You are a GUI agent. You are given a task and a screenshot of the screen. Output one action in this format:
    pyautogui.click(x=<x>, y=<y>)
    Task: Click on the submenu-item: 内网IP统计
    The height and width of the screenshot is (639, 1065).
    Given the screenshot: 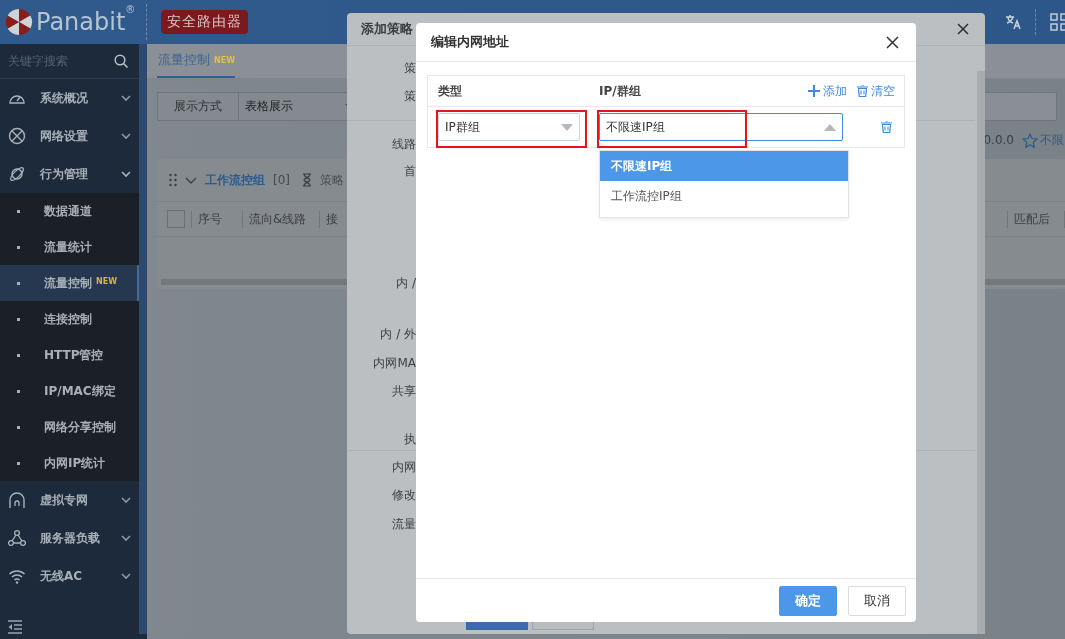 What is the action you would take?
    pyautogui.click(x=69, y=463)
    